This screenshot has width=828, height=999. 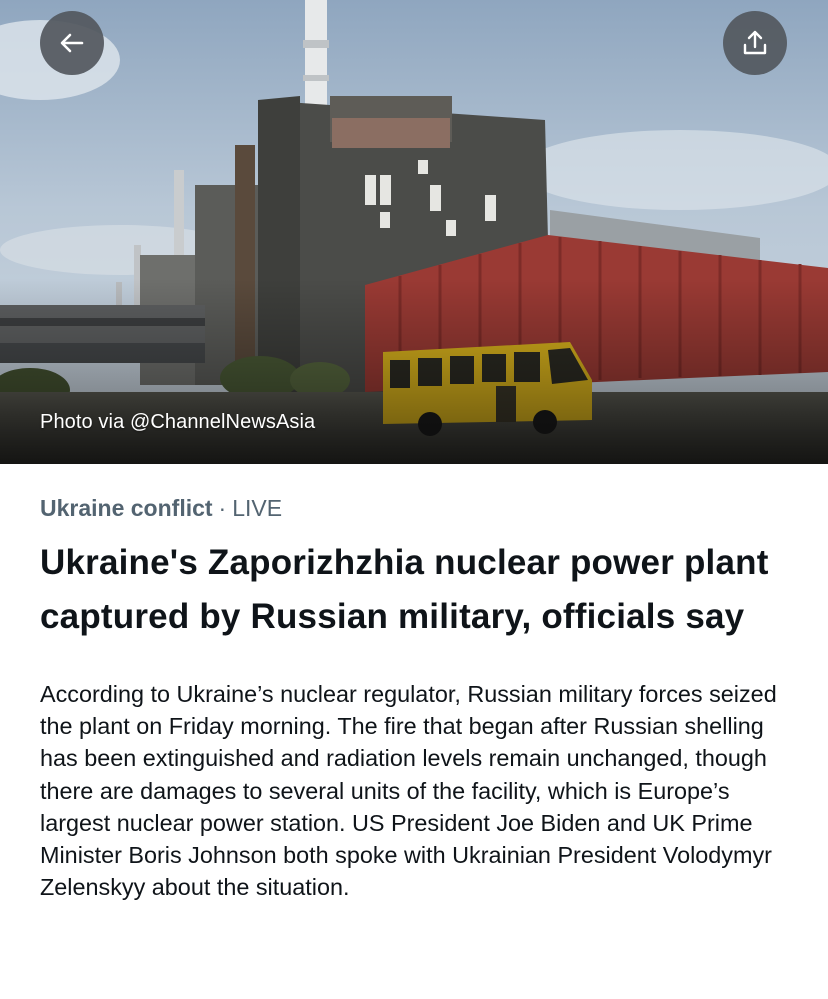 What do you see at coordinates (126, 508) in the screenshot?
I see `topic-label: Ukraine conflict` at bounding box center [126, 508].